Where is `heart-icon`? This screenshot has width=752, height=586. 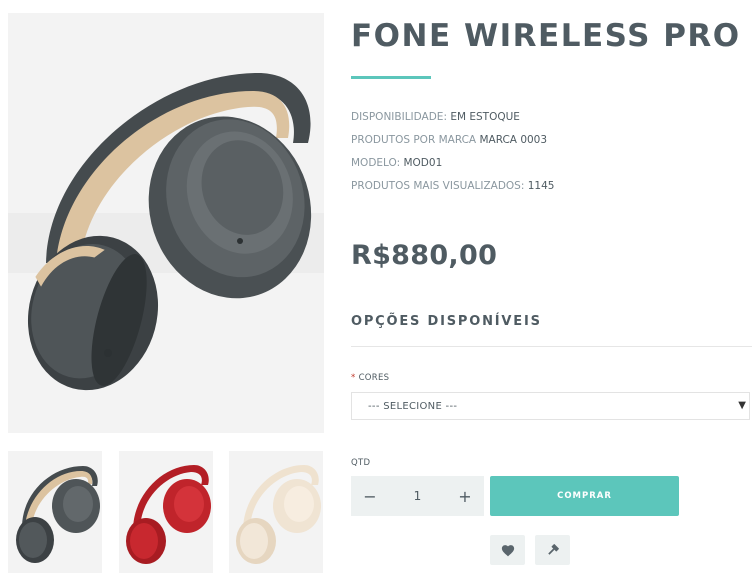 heart-icon is located at coordinates (507, 550).